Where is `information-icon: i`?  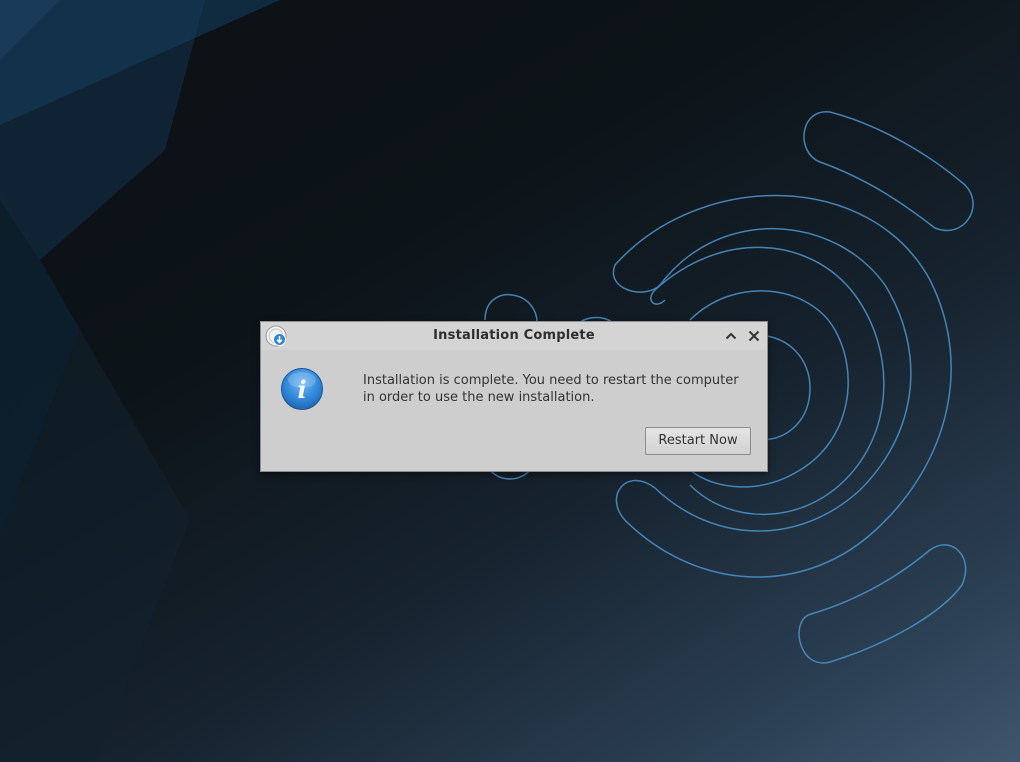 information-icon: i is located at coordinates (302, 389).